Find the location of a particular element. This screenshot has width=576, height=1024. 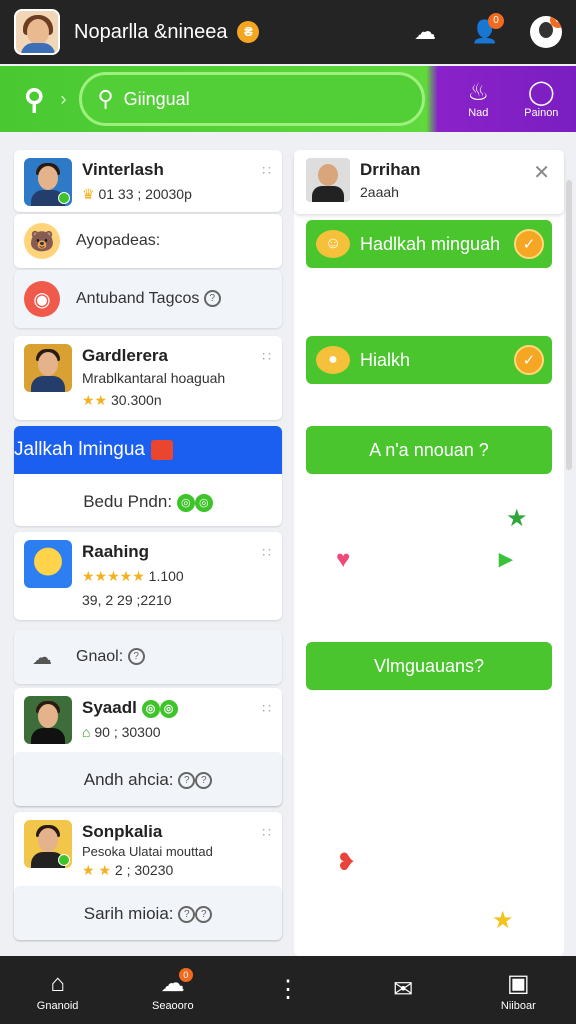

contact-subtitle: Mrablkantaral hoaguah is located at coordinates (154, 378).